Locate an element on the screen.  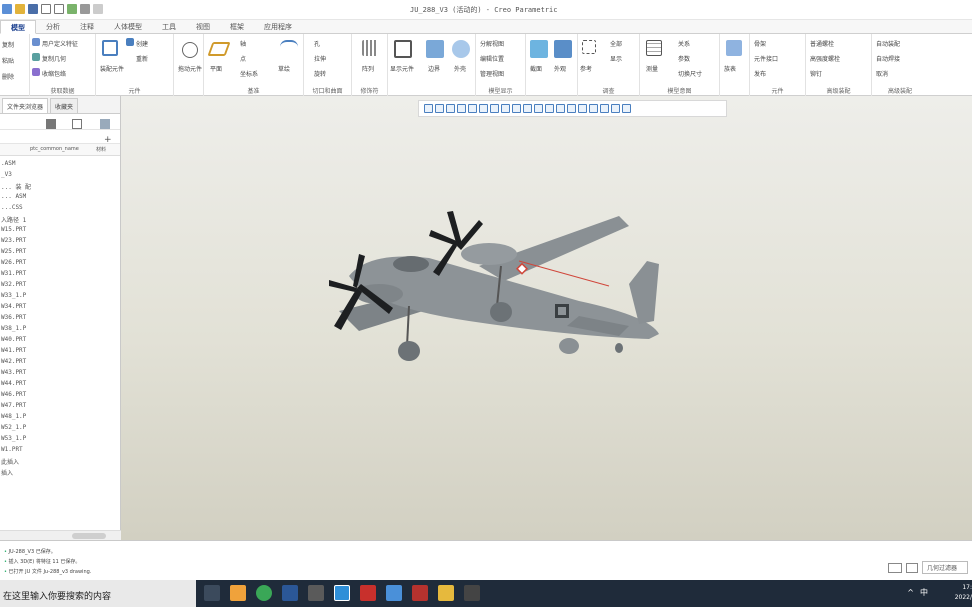
skeleton-button: 骨架 is located at coordinates (760, 43).